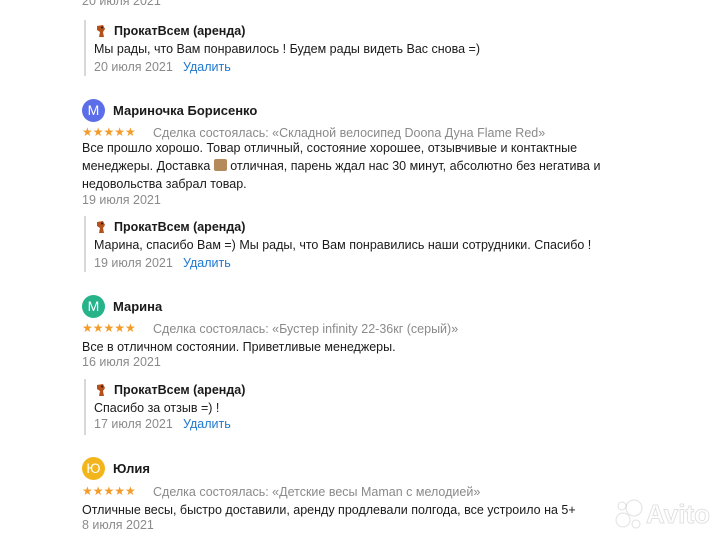  Describe the element at coordinates (133, 263) in the screenshot. I see `reply-date: 19 июля 2021` at that location.